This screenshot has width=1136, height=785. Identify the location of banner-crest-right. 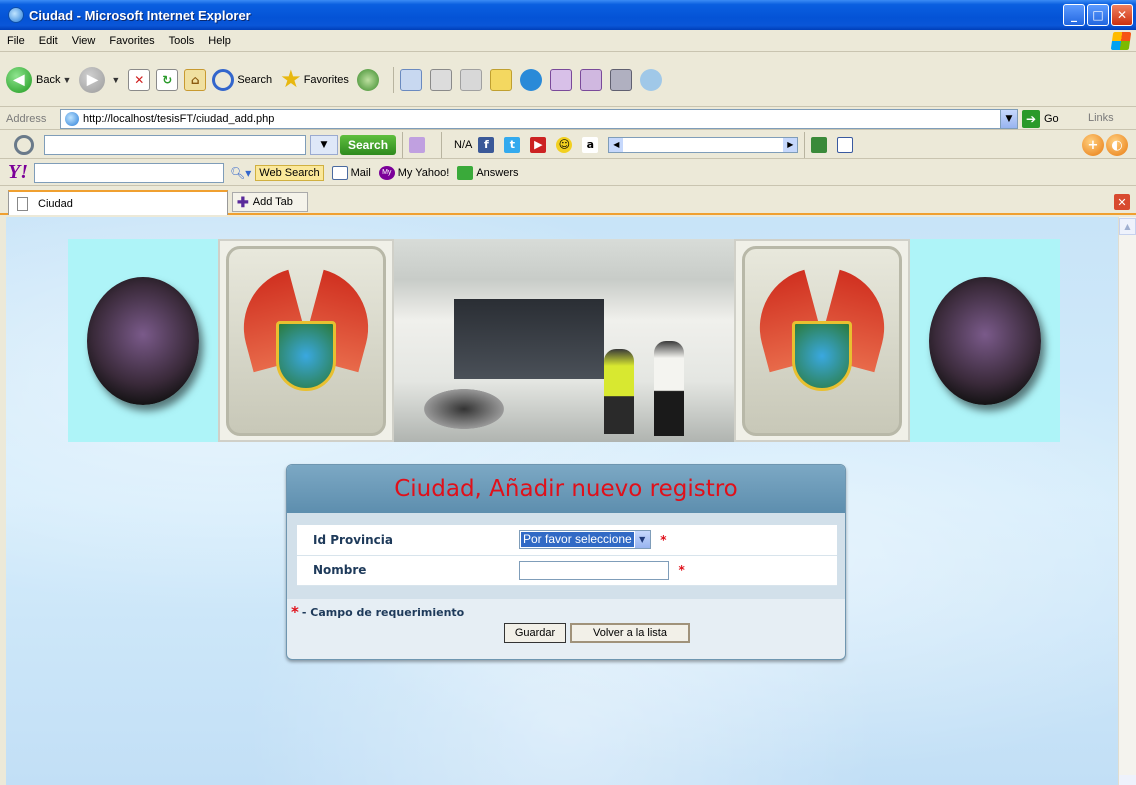
(822, 340).